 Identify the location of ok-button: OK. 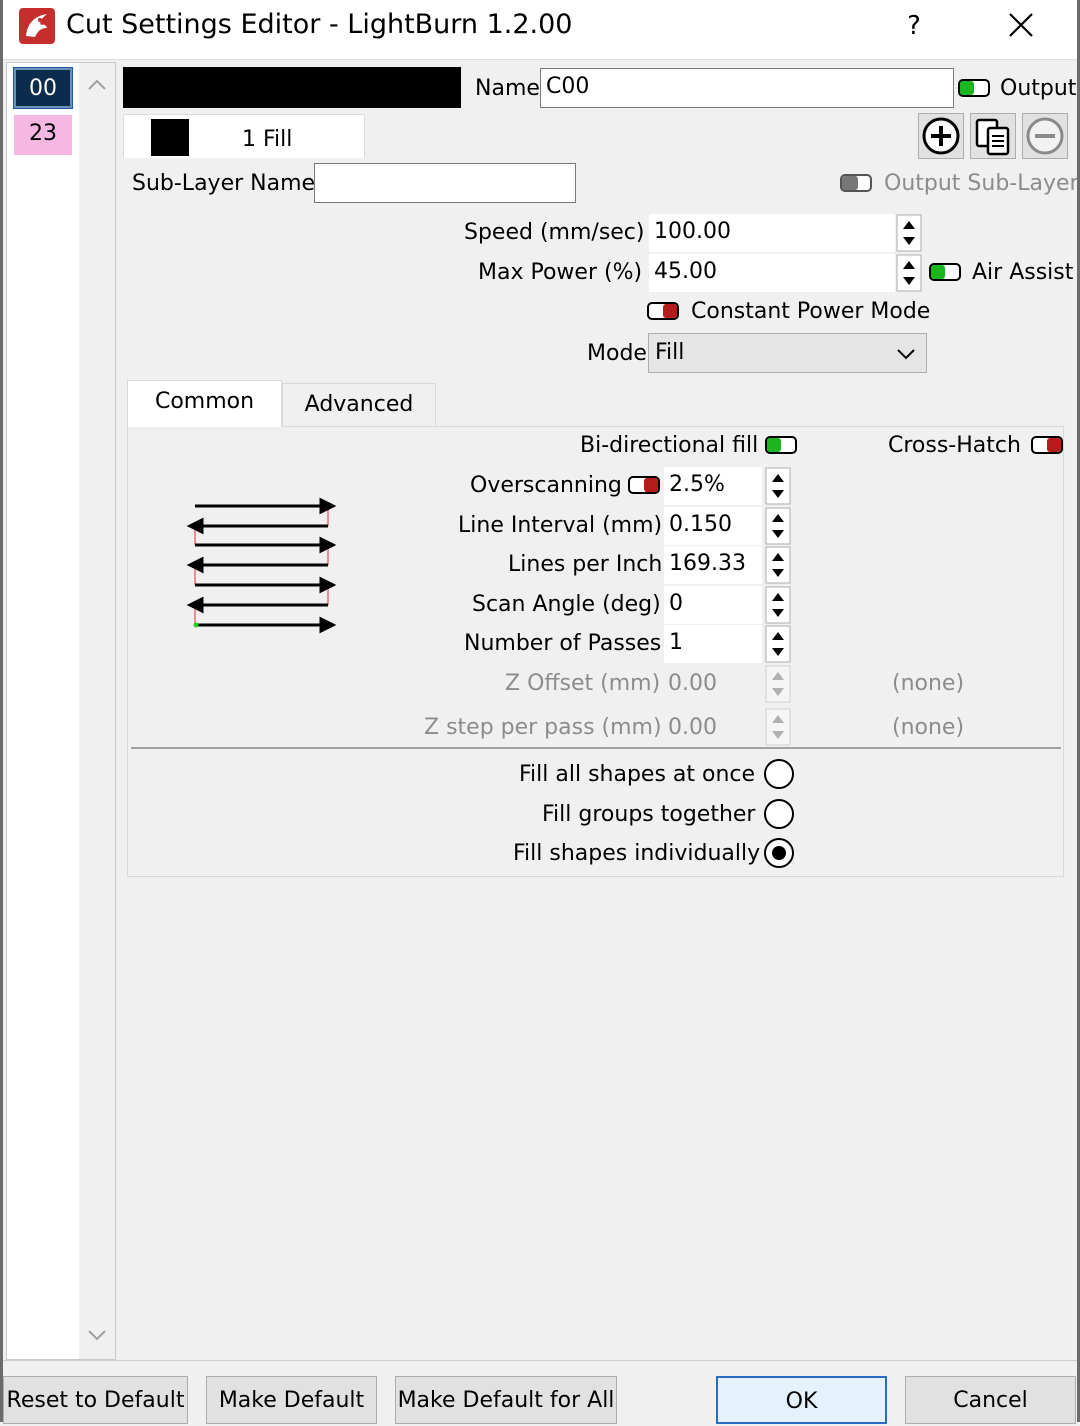
(801, 1400).